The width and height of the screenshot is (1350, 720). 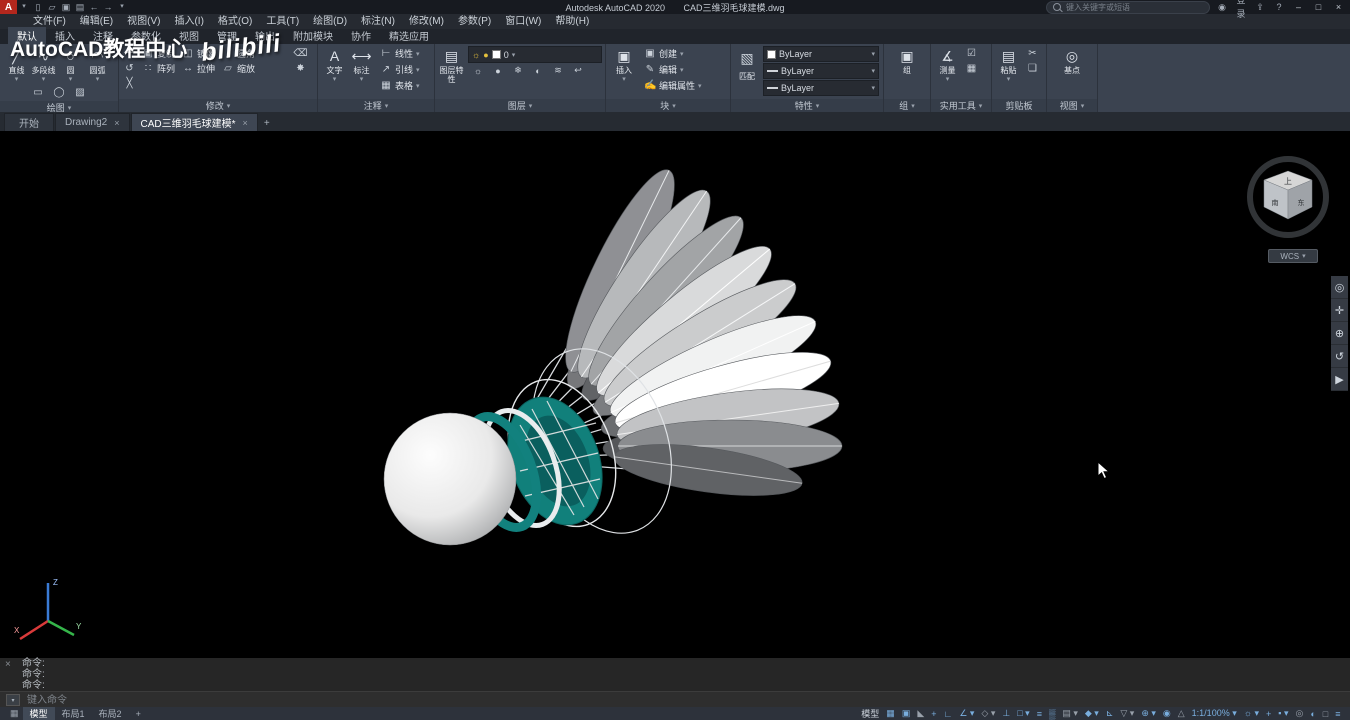 What do you see at coordinates (240, 68) in the screenshot?
I see `scale-button: ▱ 缩放` at bounding box center [240, 68].